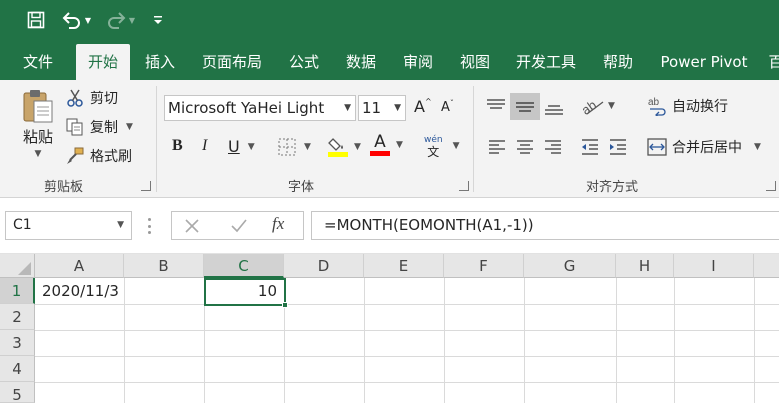 Image resolution: width=779 pixels, height=403 pixels. What do you see at coordinates (17, 343) in the screenshot?
I see `row-header-3: 3` at bounding box center [17, 343].